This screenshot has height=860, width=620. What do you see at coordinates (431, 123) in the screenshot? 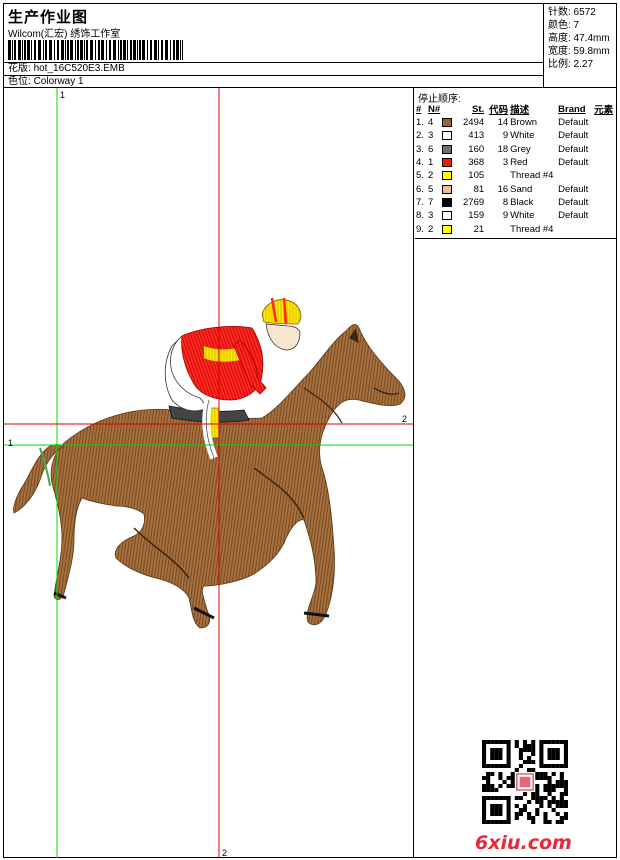
I see `row-needle: 4` at bounding box center [431, 123].